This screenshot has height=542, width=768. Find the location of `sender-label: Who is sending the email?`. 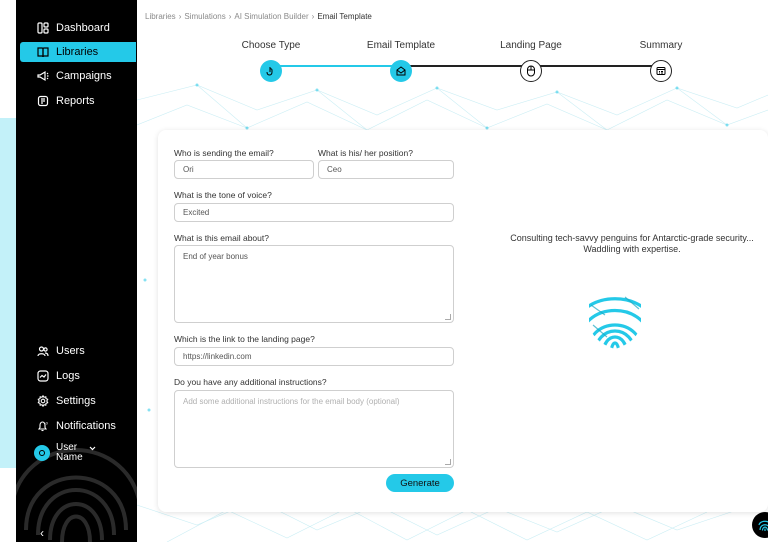

sender-label: Who is sending the email? is located at coordinates (224, 153).